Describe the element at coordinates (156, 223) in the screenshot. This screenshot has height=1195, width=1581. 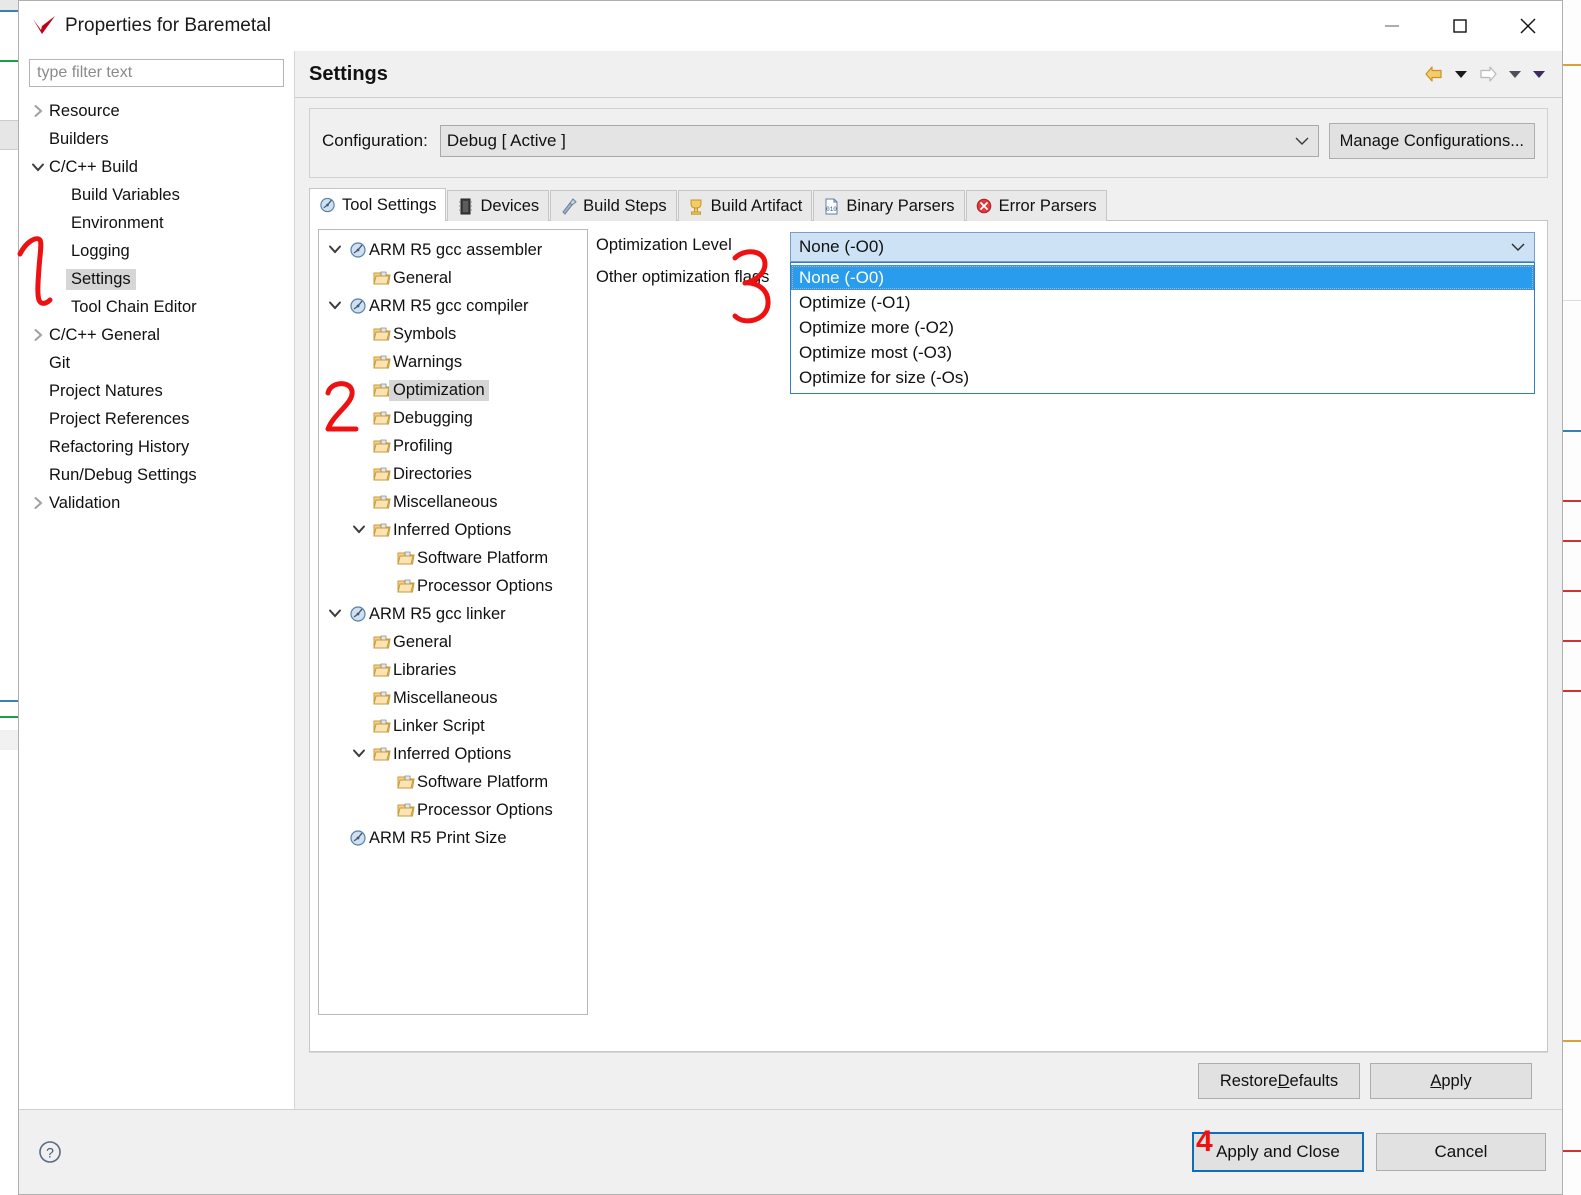
I see `sidebar-item-environment: Environment` at that location.